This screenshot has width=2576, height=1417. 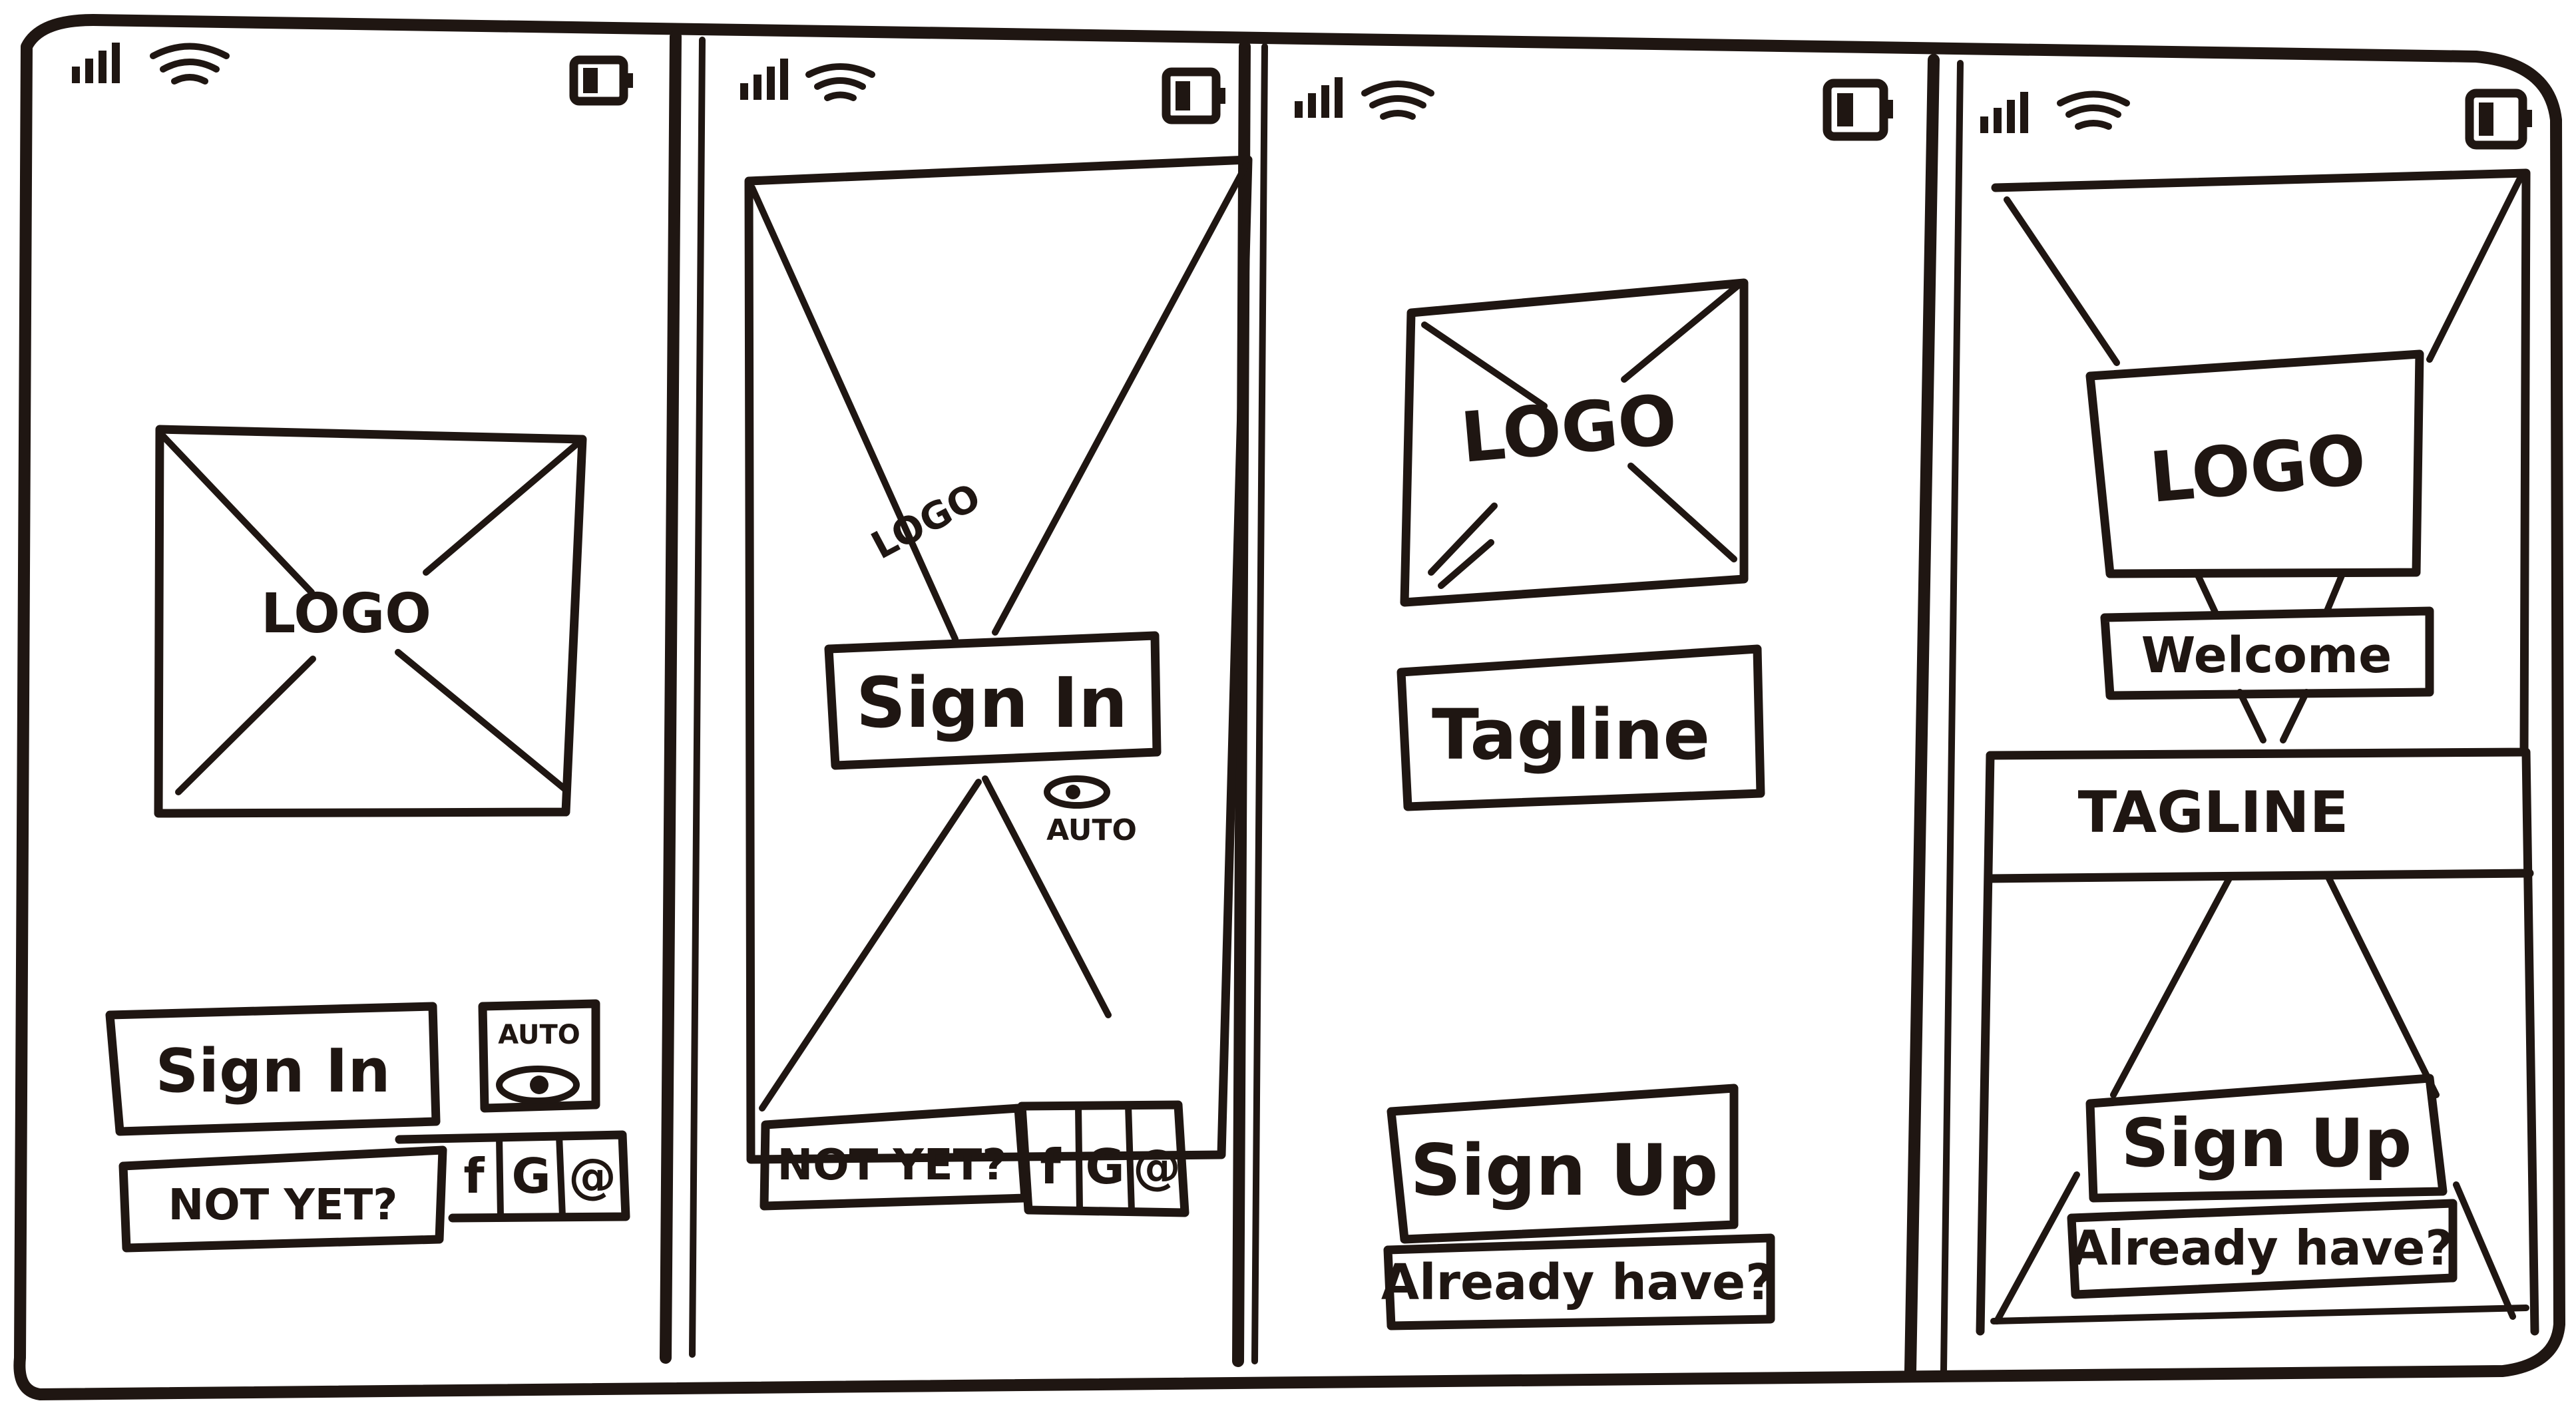 I want to click on divider-2b, so click(x=1259, y=703).